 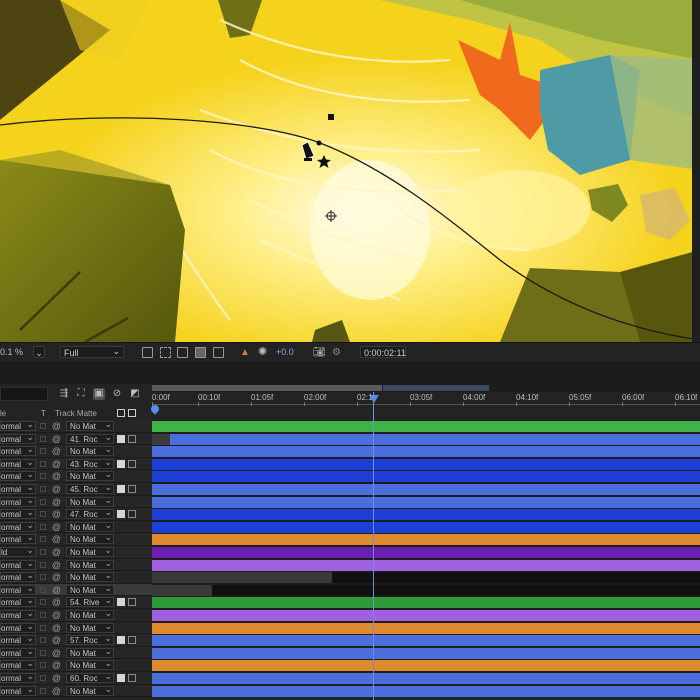 I want to click on current-time-display: 0:00:02:11, so click(x=383, y=352).